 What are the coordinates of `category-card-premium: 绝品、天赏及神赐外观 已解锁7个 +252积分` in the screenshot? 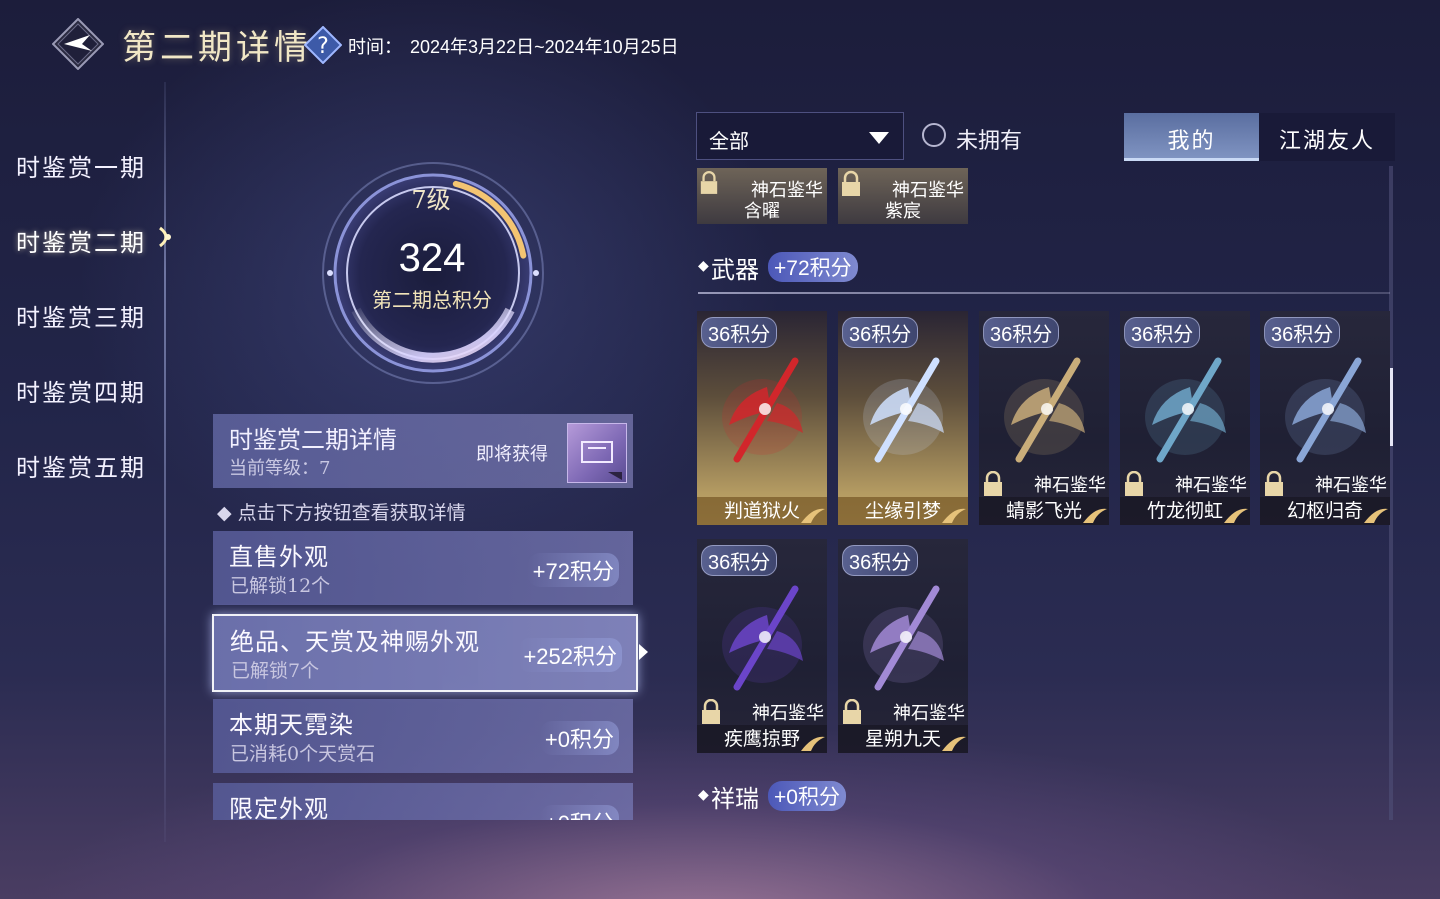 It's located at (430, 653).